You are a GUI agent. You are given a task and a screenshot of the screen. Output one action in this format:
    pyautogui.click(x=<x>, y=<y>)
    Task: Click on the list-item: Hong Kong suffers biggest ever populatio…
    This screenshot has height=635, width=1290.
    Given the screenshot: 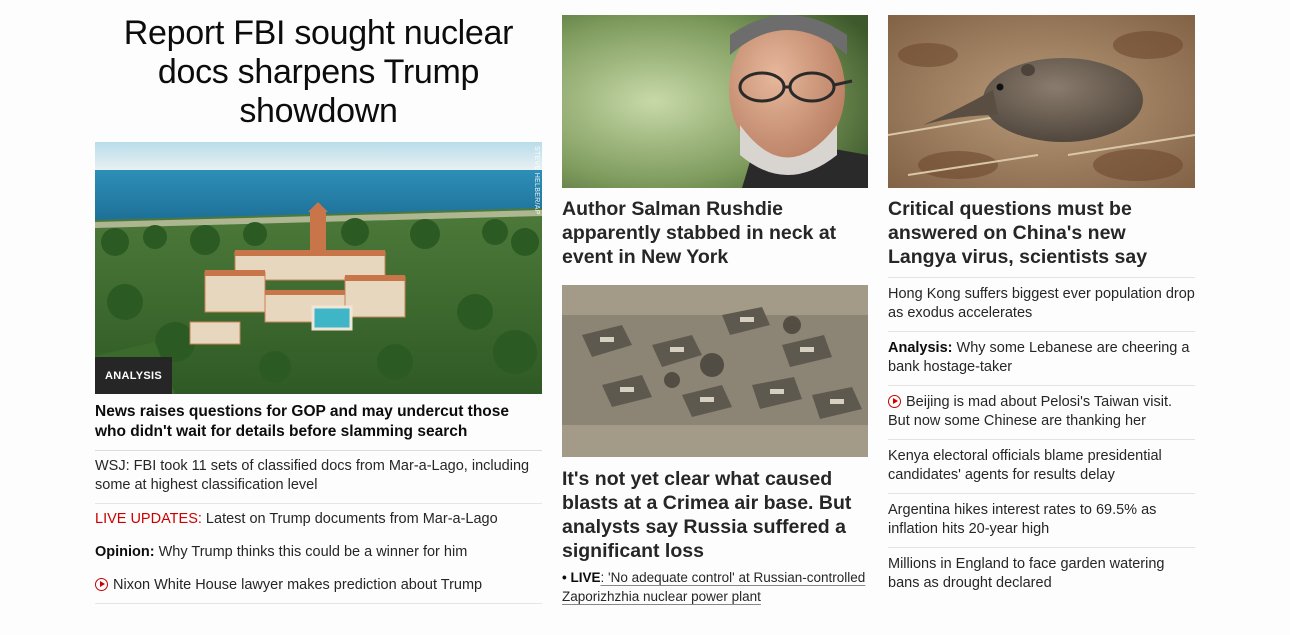 What is the action you would take?
    pyautogui.click(x=1041, y=305)
    